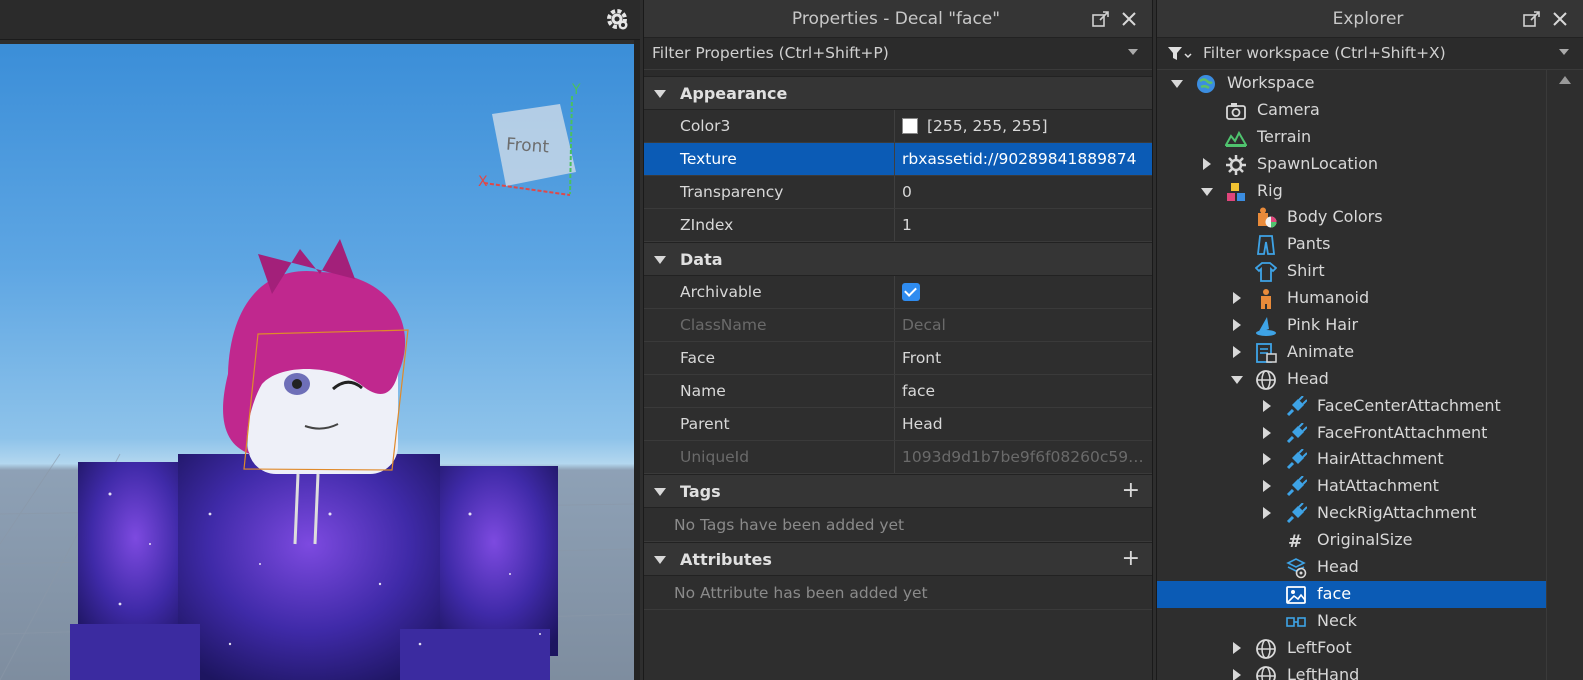 This screenshot has height=680, width=1583. I want to click on property-name: UniqueId, so click(715, 457).